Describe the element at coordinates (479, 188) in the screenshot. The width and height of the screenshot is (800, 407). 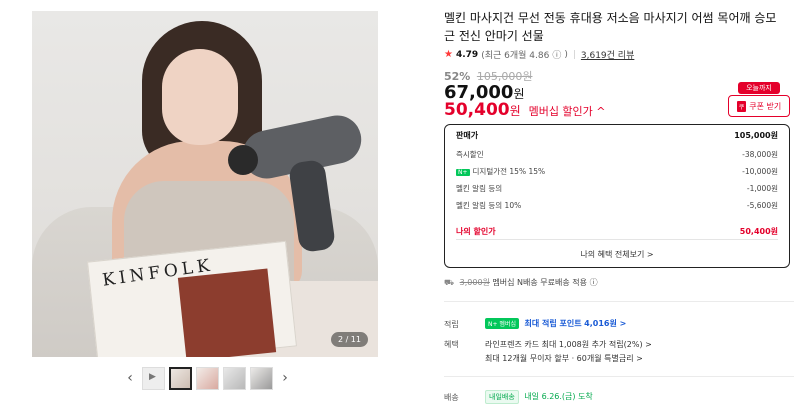
I see `breakdown-row-label: 멜킨 알림 등의` at that location.